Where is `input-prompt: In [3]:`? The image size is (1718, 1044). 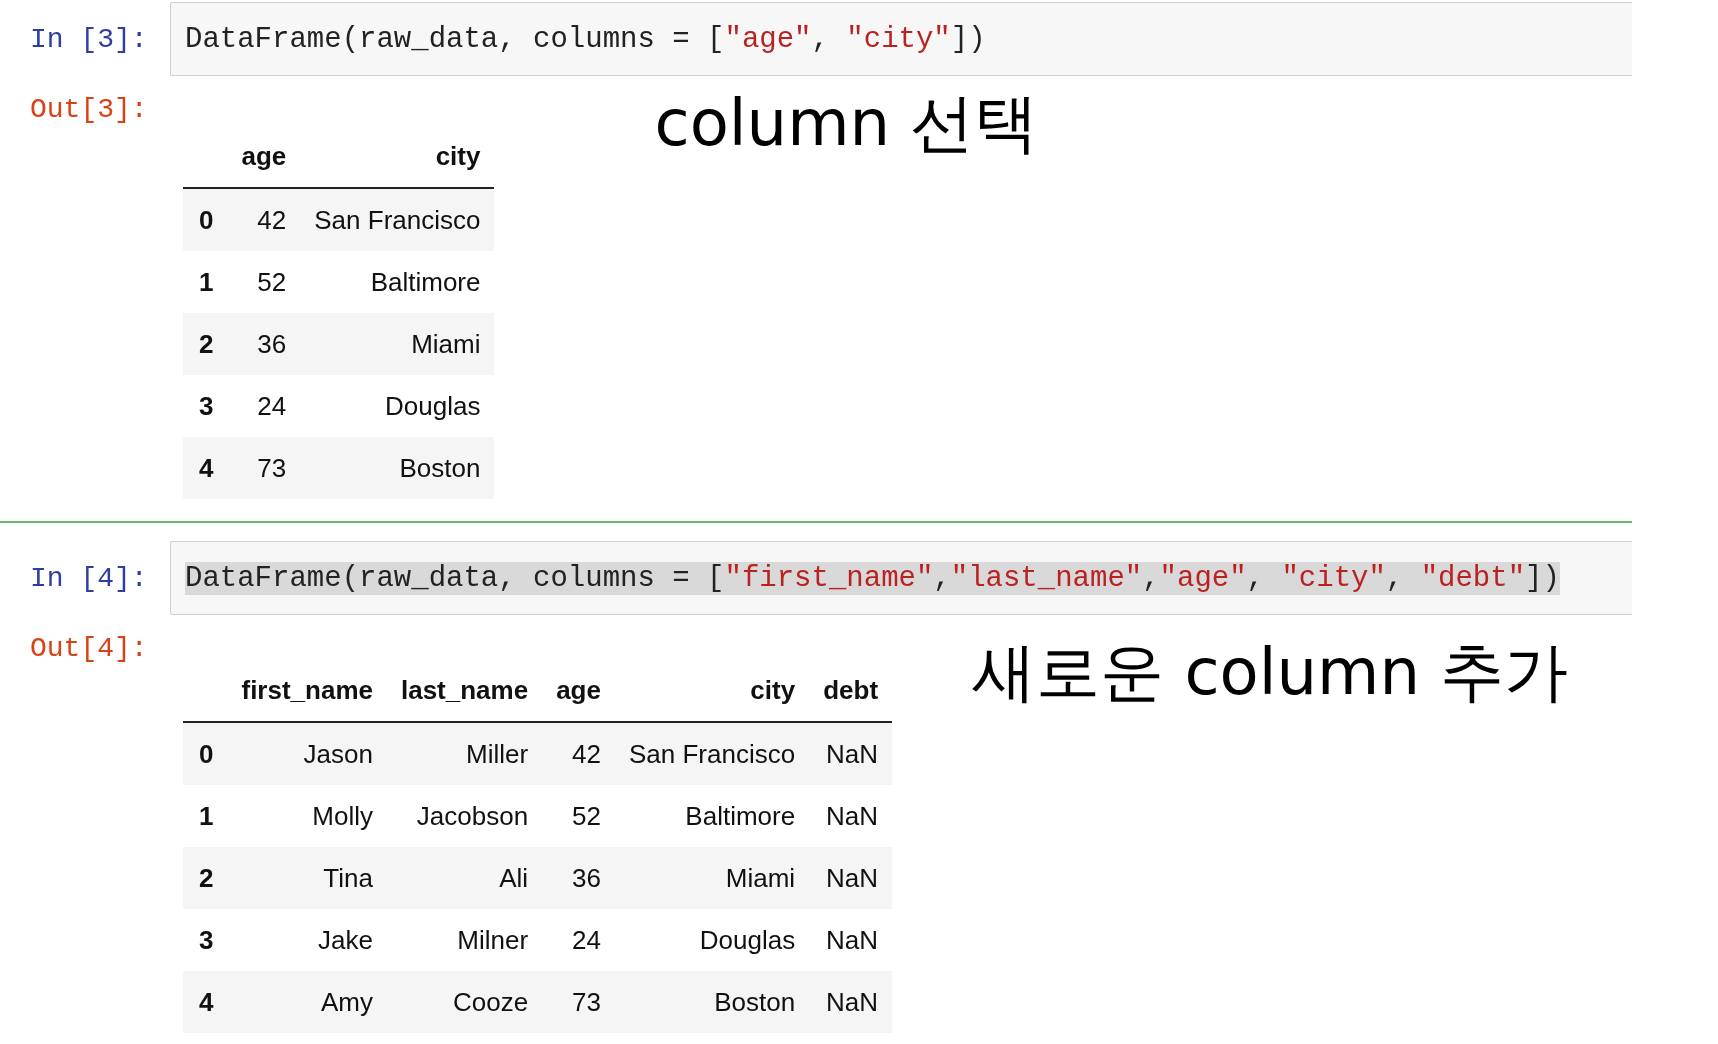
input-prompt: In [3]: is located at coordinates (89, 39).